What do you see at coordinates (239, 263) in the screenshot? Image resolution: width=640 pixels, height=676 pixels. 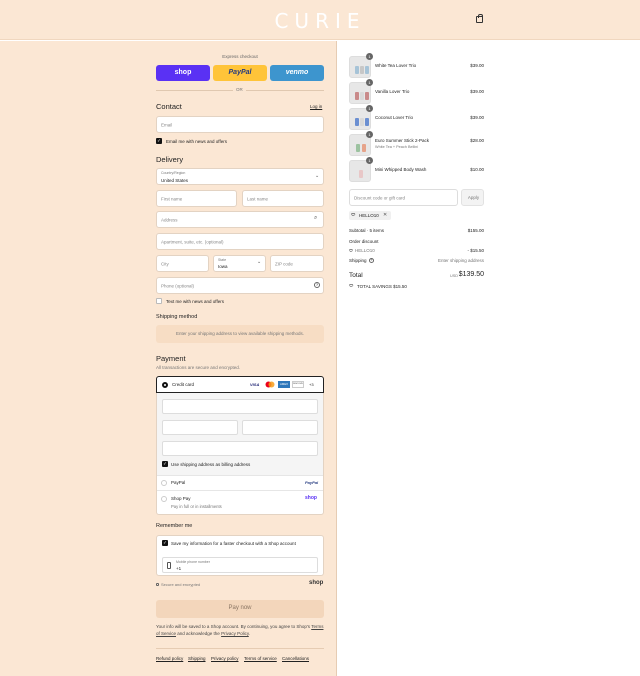 I see `state-select: State Iowa ⌄` at bounding box center [239, 263].